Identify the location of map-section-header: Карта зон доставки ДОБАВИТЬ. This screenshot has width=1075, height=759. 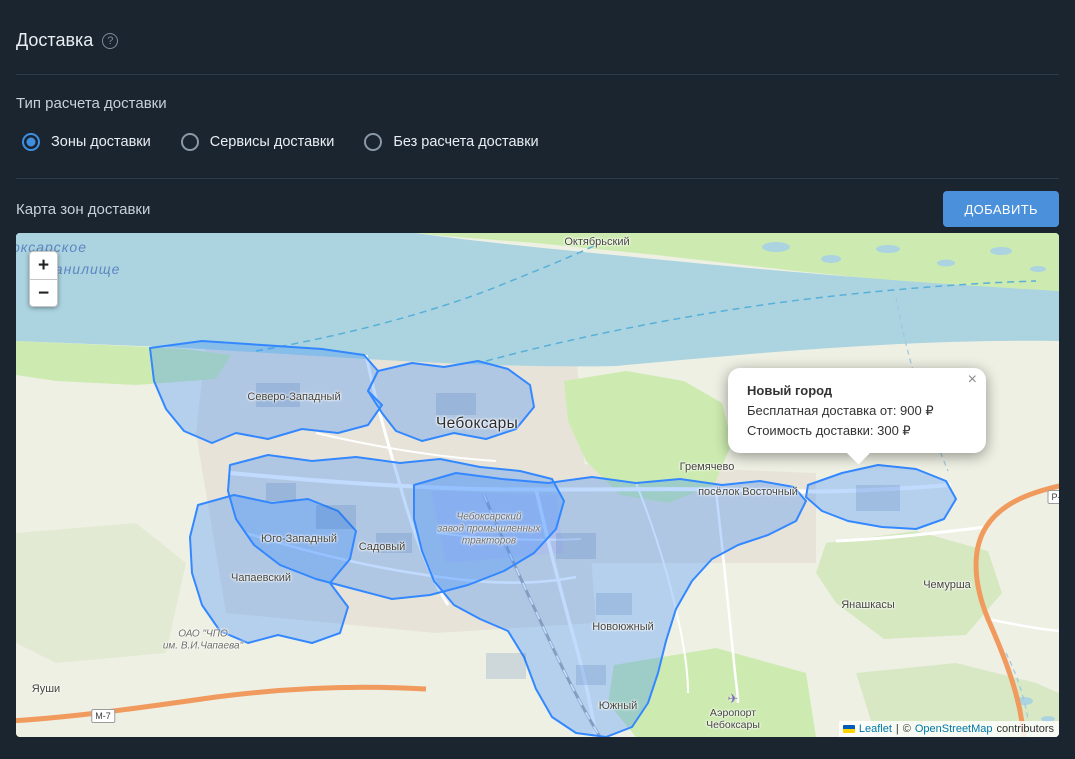
(537, 209).